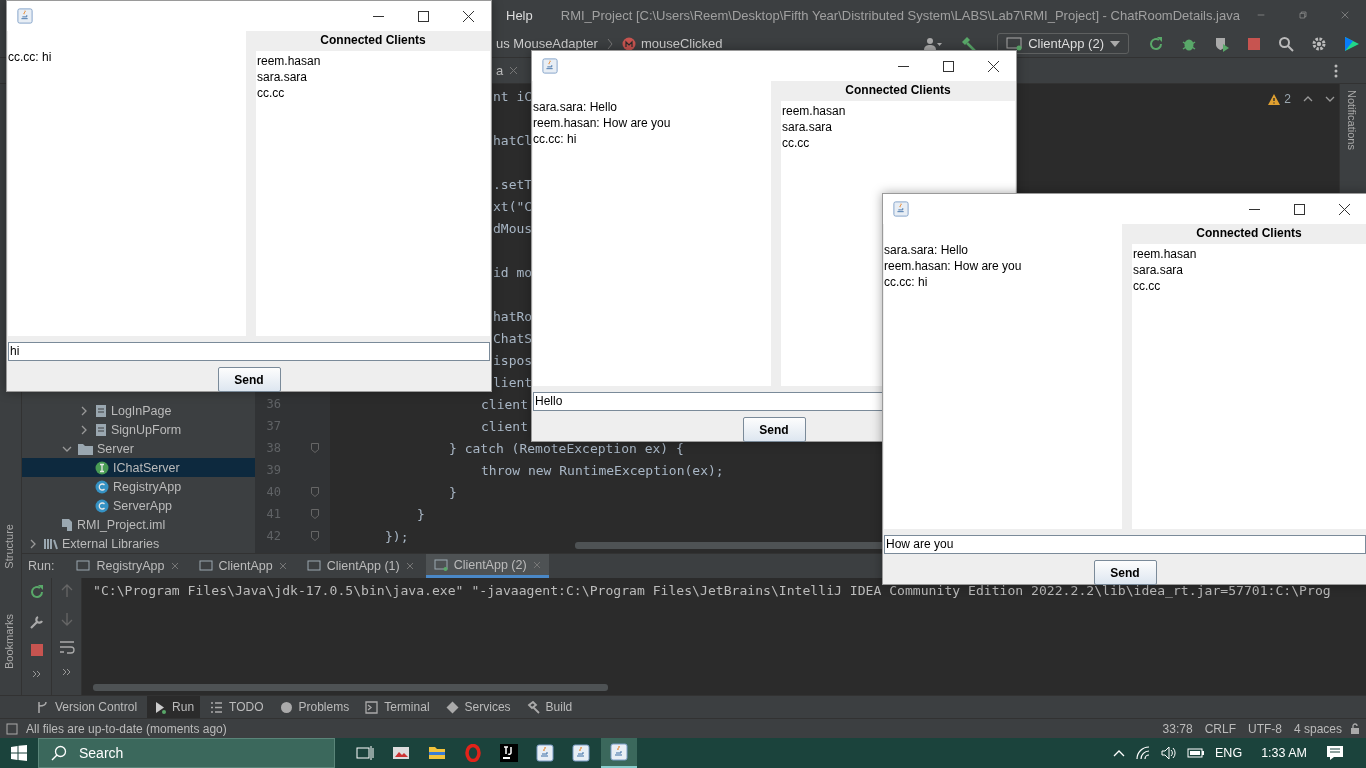  I want to click on tool-window-button: TODO, so click(237, 707).